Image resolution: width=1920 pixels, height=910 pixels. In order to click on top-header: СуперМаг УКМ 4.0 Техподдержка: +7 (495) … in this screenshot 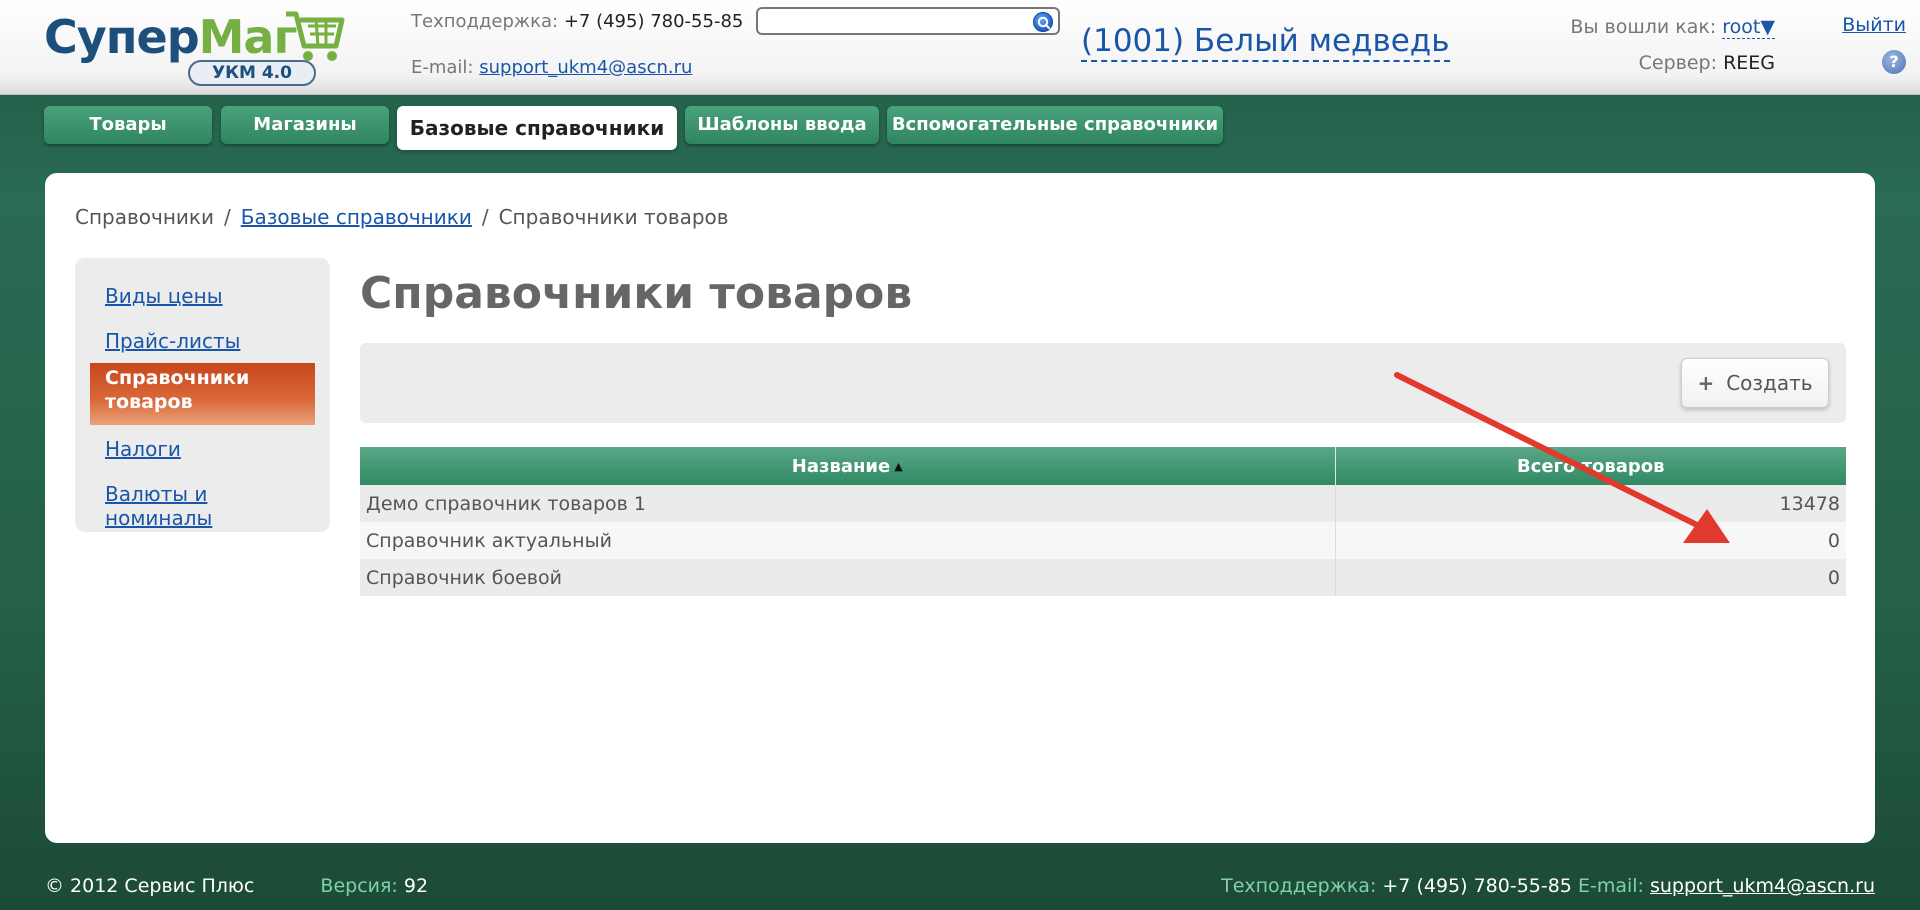, I will do `click(960, 47)`.